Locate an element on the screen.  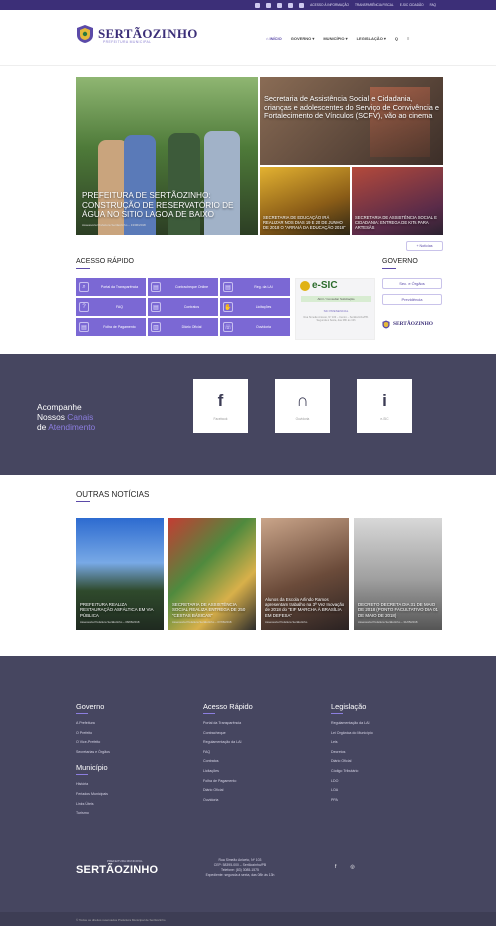
esic-logo: e-SIC is located at coordinates (325, 285).